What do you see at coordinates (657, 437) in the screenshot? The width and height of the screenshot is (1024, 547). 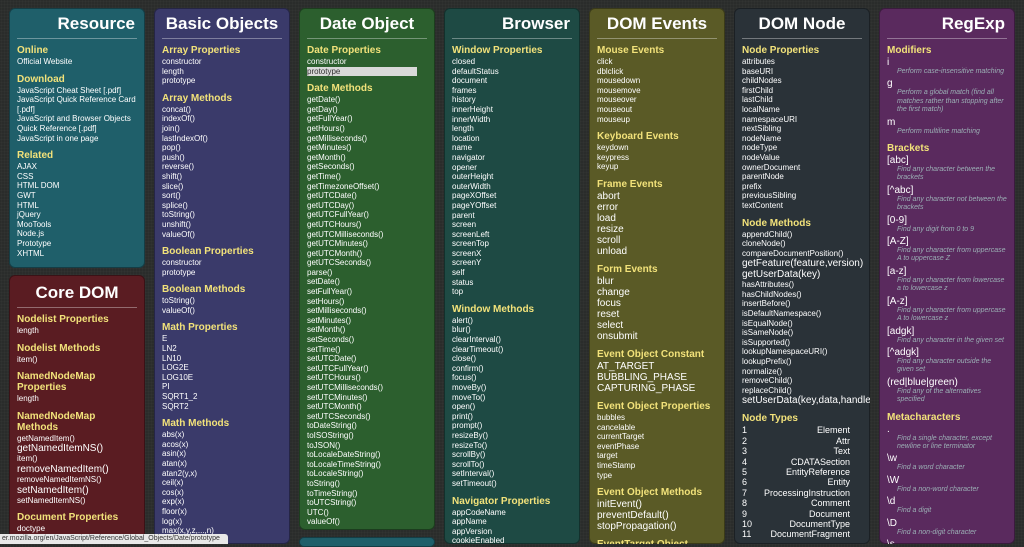 I see `ref-link-currenttarget: currentTarget` at bounding box center [657, 437].